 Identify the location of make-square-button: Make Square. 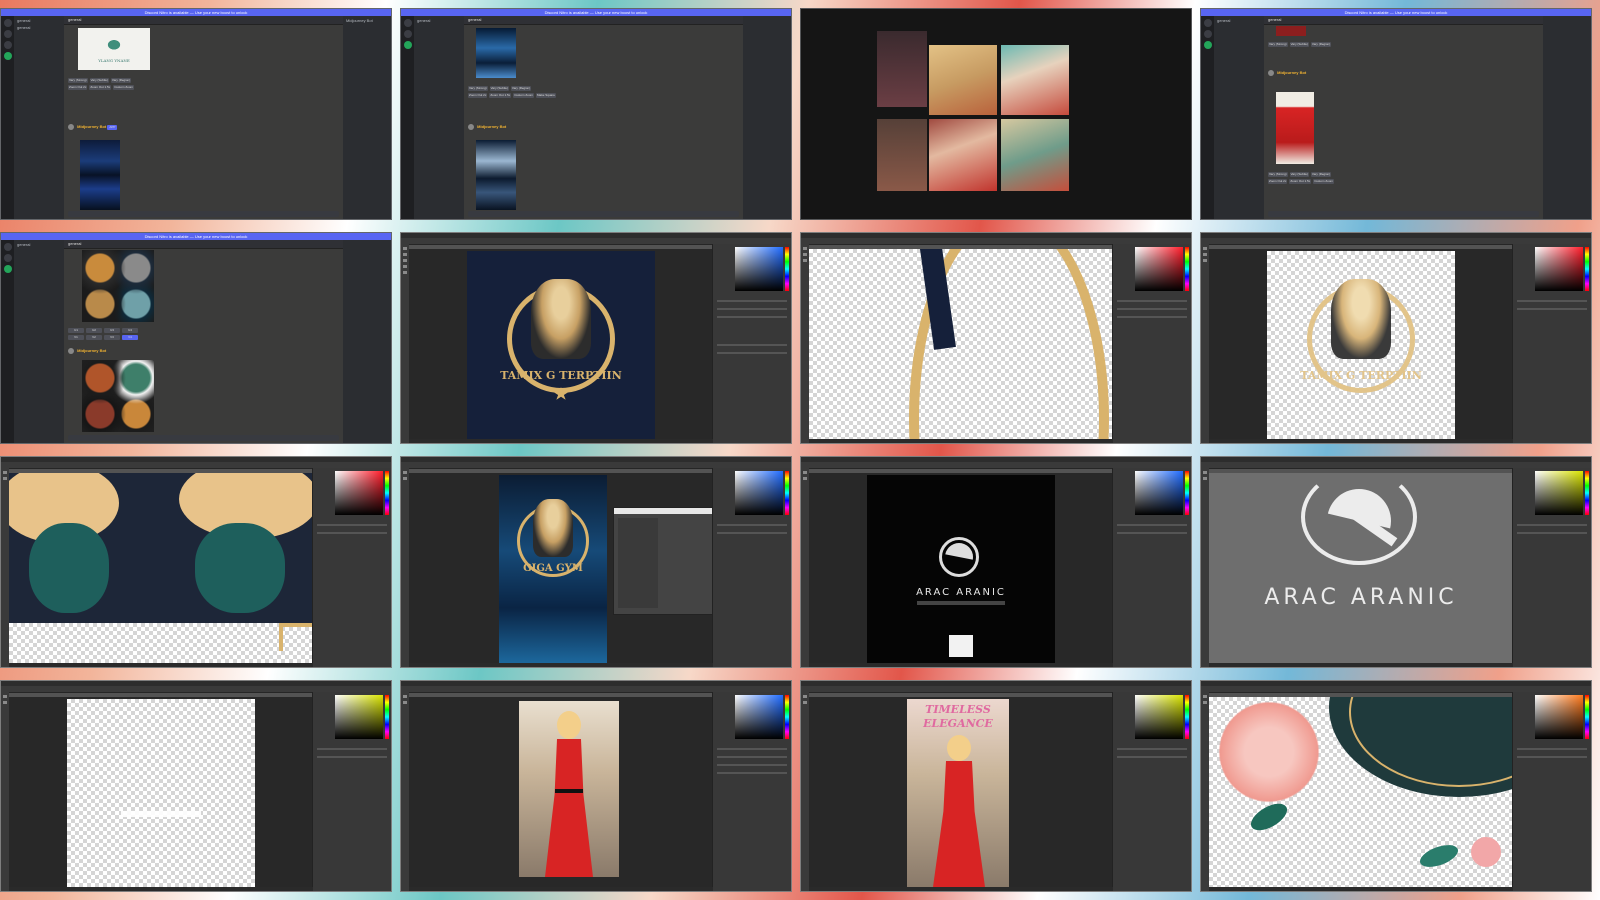
(546, 95).